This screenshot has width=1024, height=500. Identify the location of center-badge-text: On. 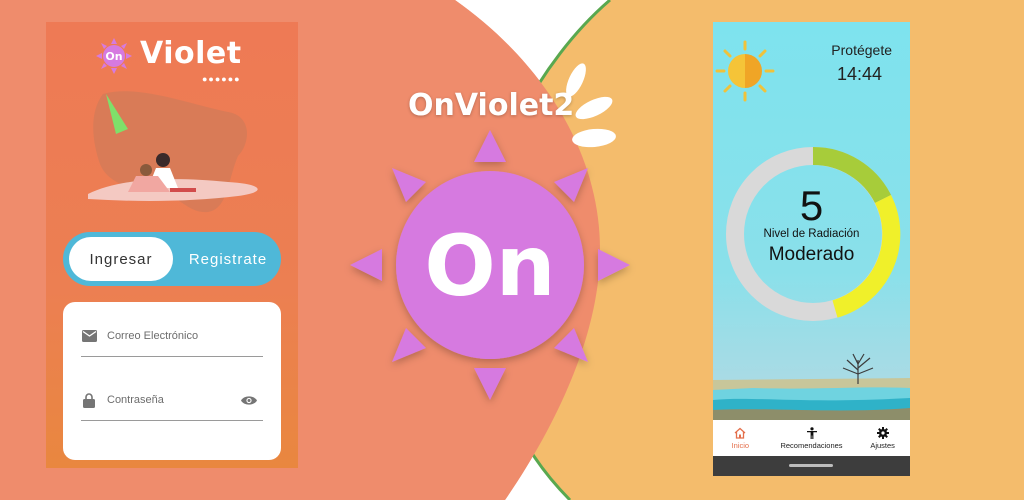
(489, 266).